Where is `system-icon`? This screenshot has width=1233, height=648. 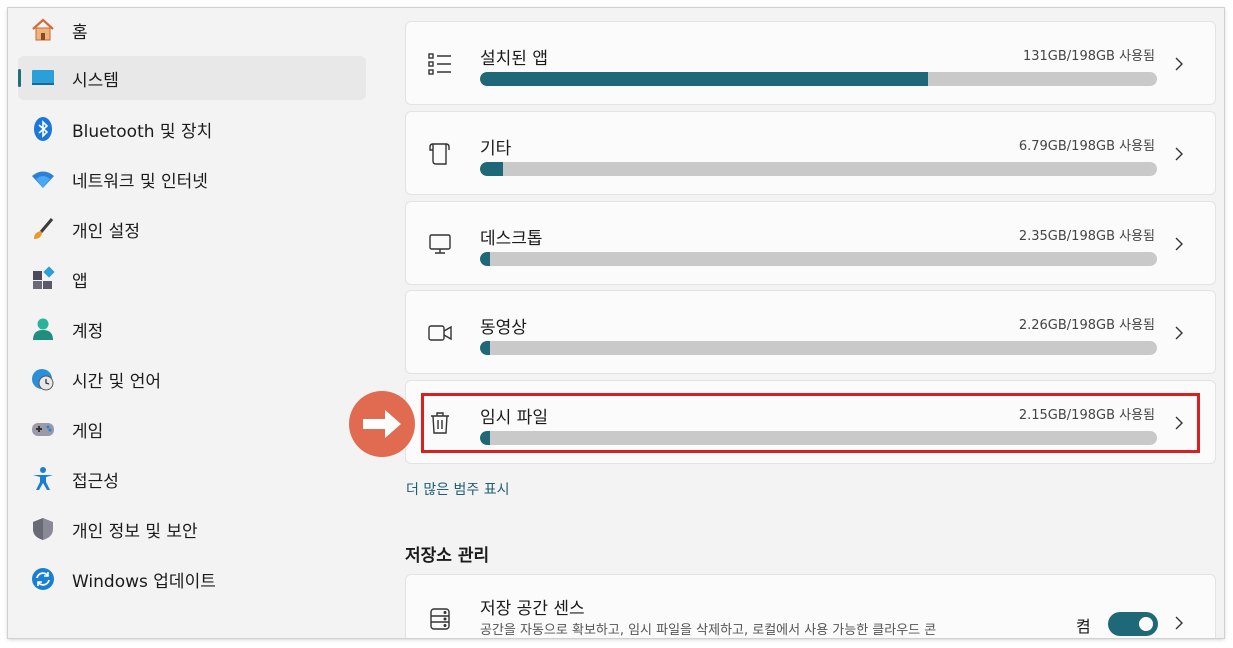 system-icon is located at coordinates (43, 78).